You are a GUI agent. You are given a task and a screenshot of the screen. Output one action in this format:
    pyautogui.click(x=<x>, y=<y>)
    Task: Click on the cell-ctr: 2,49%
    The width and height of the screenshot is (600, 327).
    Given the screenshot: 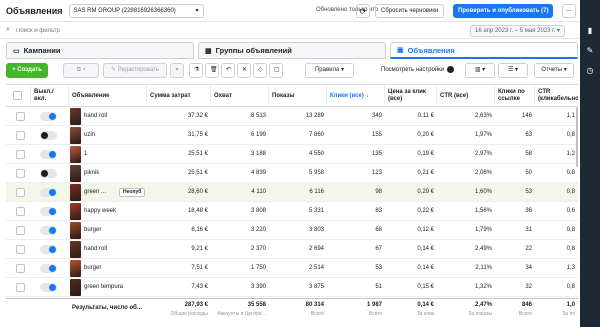 What is the action you would take?
    pyautogui.click(x=483, y=249)
    